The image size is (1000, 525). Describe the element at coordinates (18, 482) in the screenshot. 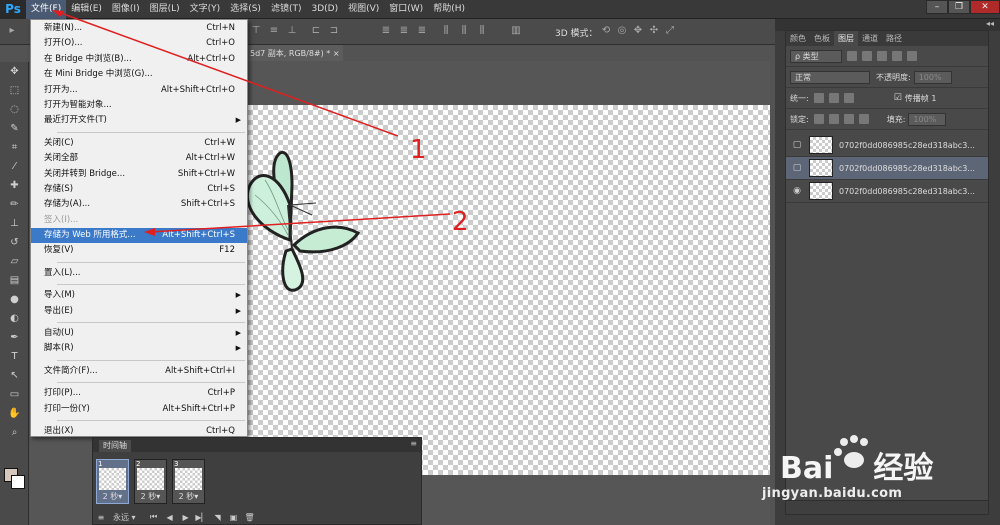

I see `background-color-swatch` at that location.